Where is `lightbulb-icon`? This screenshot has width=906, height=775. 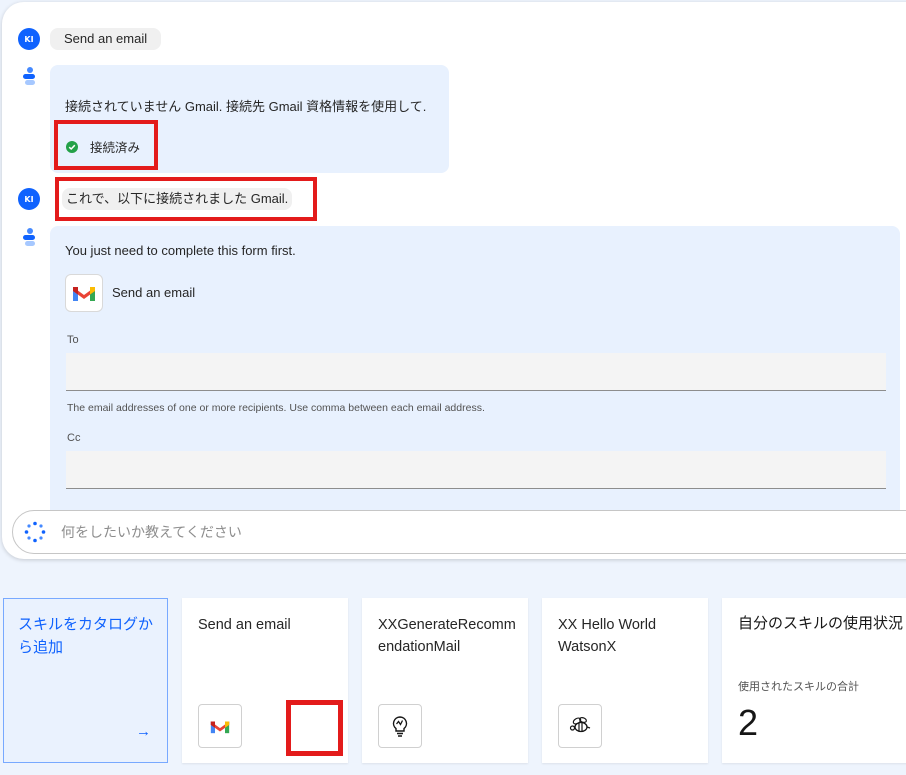 lightbulb-icon is located at coordinates (400, 726).